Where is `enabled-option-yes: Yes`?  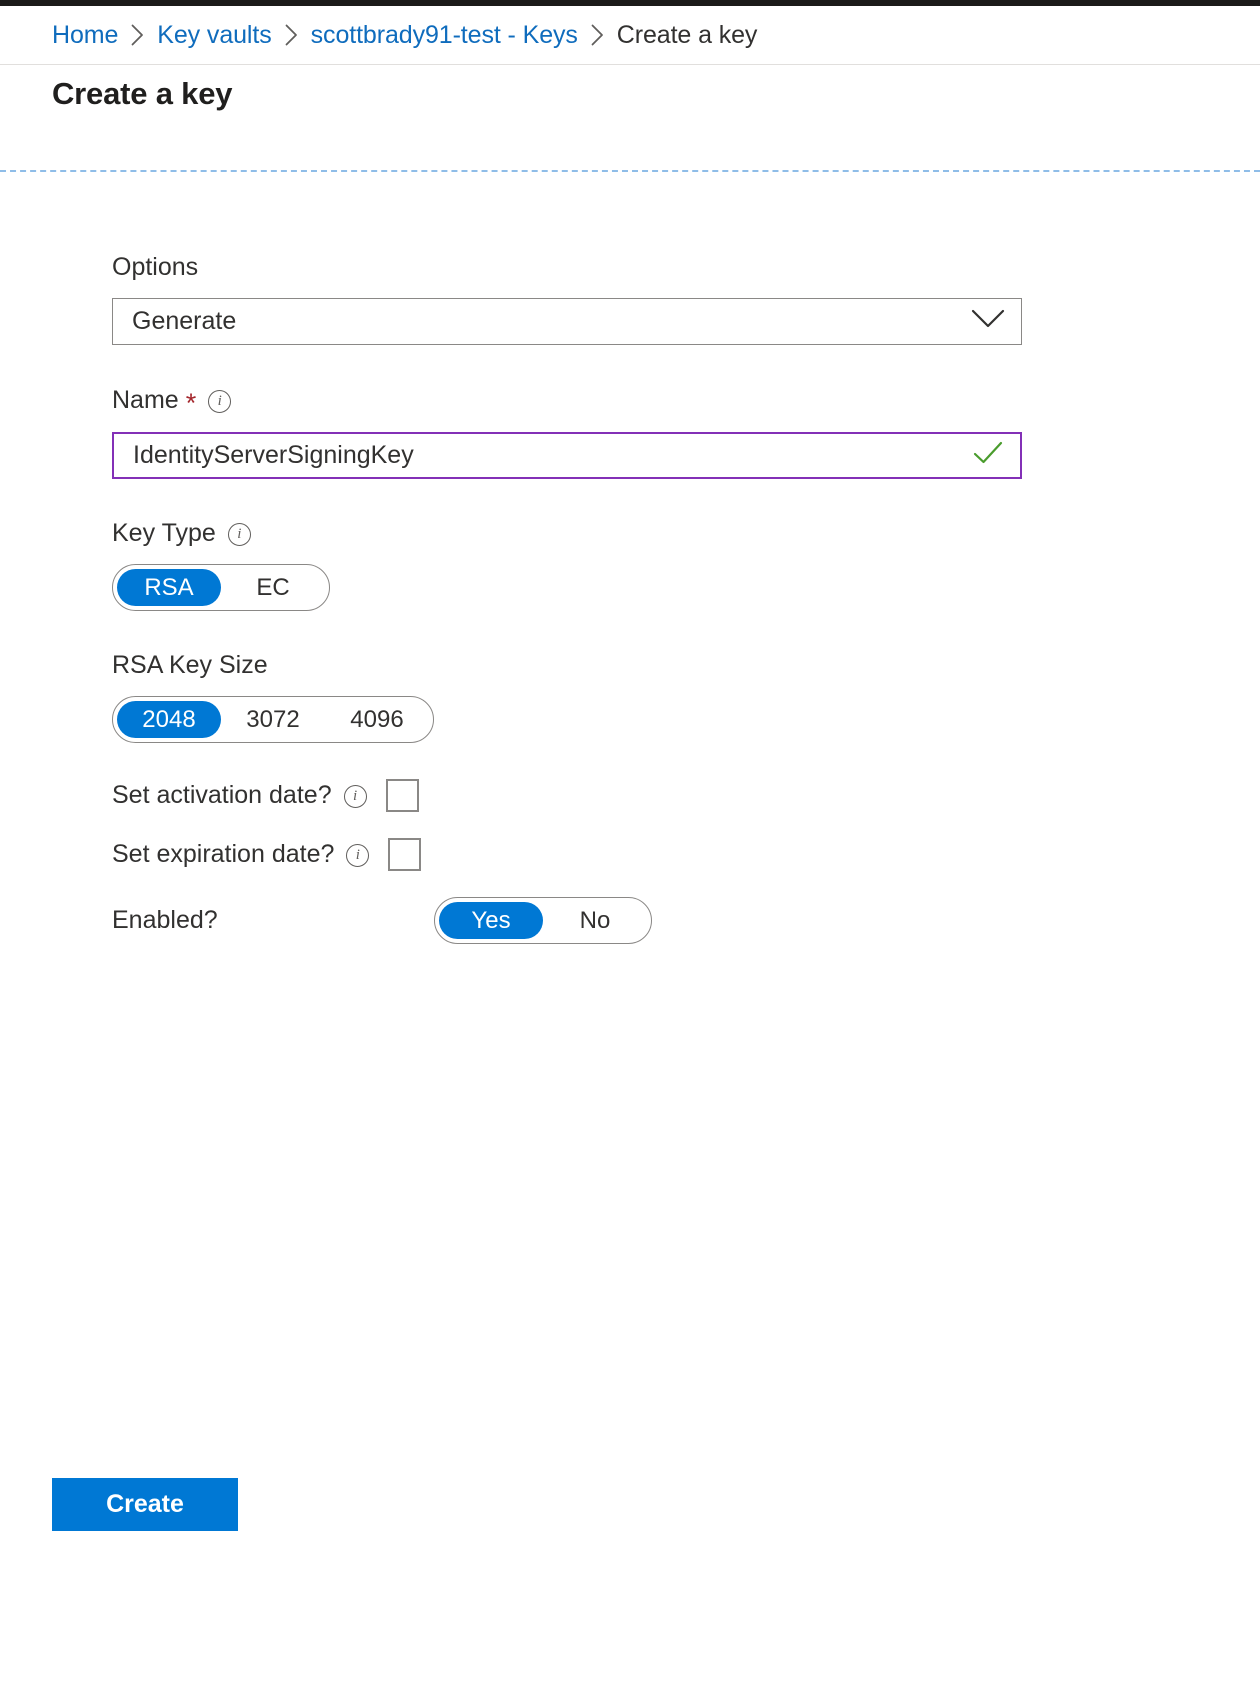 enabled-option-yes: Yes is located at coordinates (491, 920).